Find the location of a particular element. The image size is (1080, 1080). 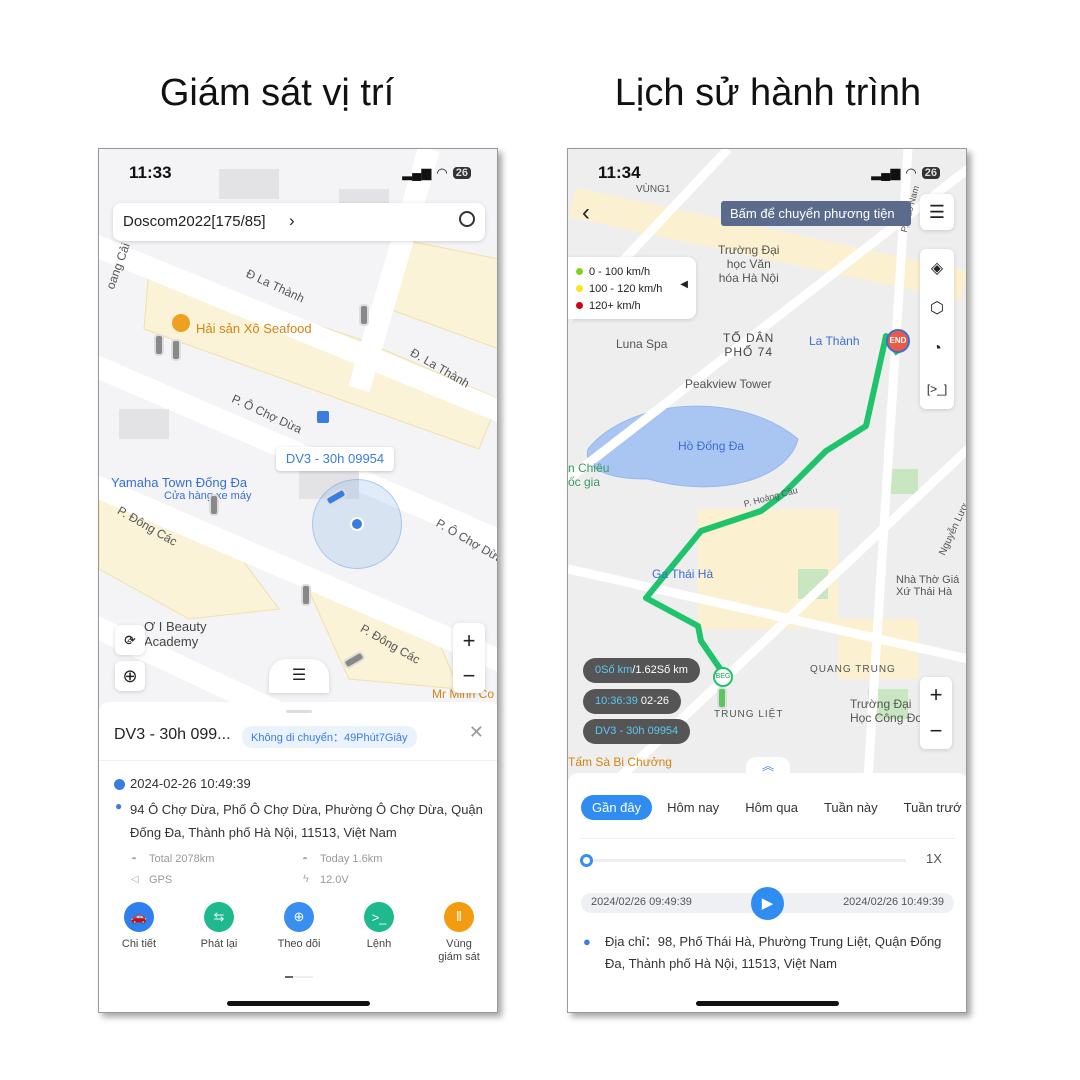

speedometer-icon: ◔ is located at coordinates (937, 349).